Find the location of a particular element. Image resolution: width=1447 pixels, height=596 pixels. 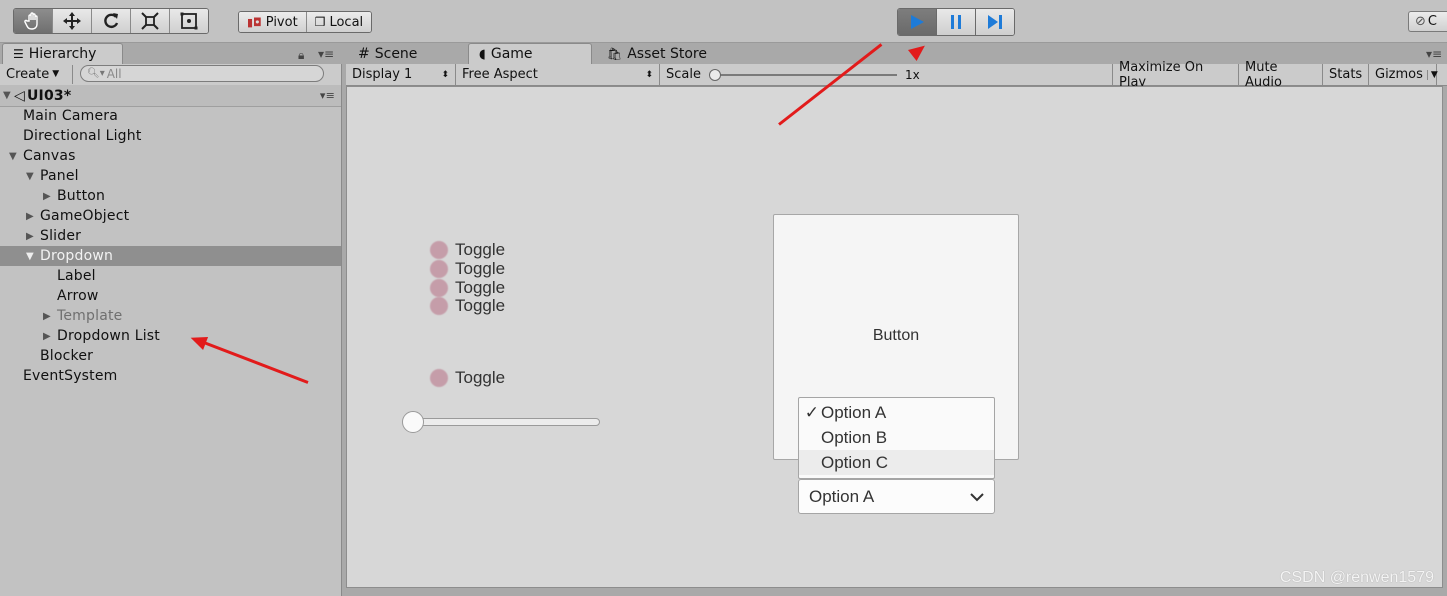

rotate-tool-button is located at coordinates (111, 21).